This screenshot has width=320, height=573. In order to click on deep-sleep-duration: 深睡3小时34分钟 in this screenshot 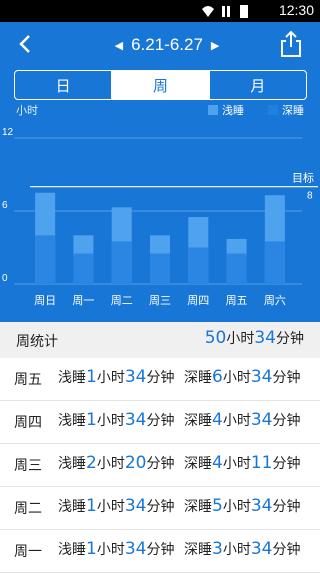, I will do `click(242, 549)`.